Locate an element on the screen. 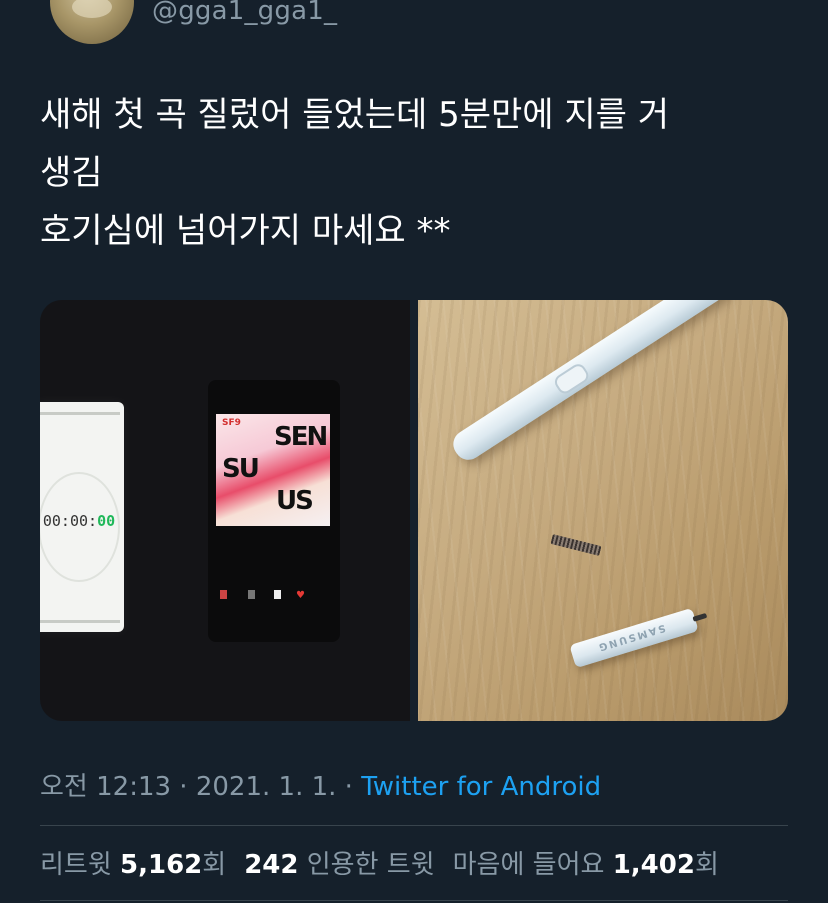  tweet-date: 2021. 1. 1. is located at coordinates (266, 787).